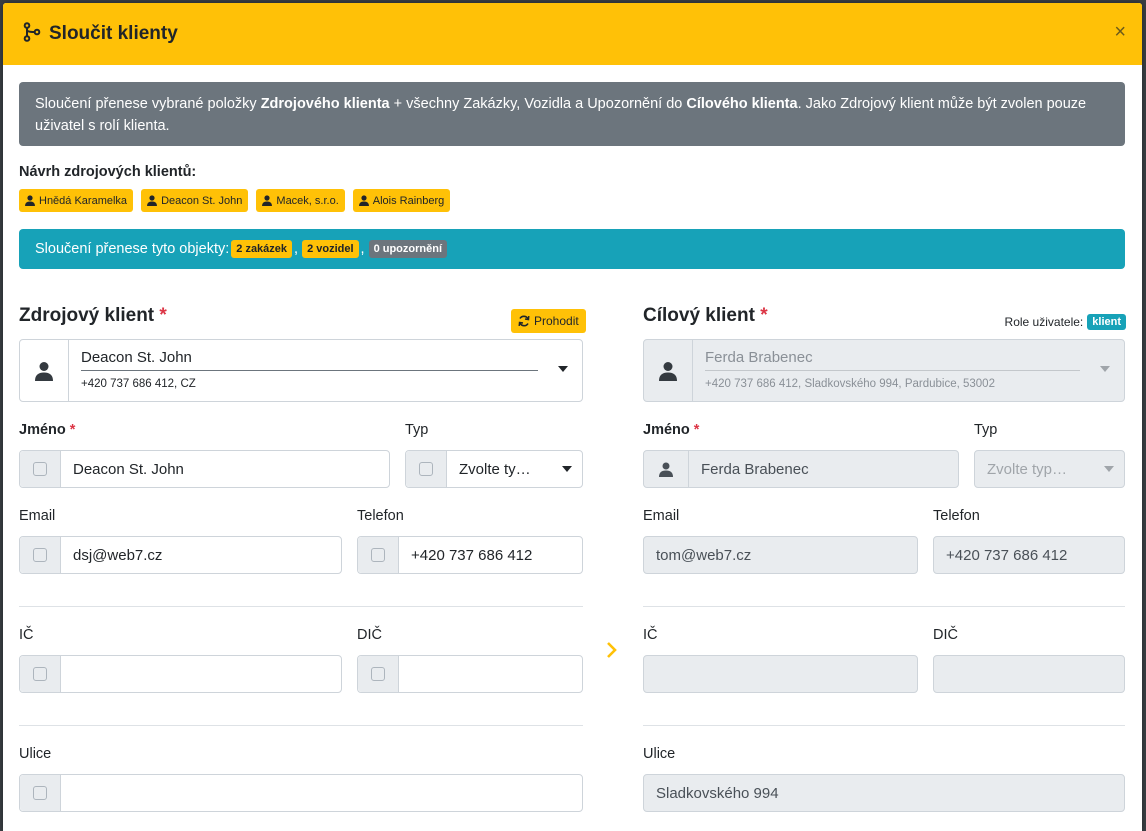 This screenshot has width=1146, height=831. What do you see at coordinates (201, 555) in the screenshot?
I see `source-email-input: dsj@web7.cz` at bounding box center [201, 555].